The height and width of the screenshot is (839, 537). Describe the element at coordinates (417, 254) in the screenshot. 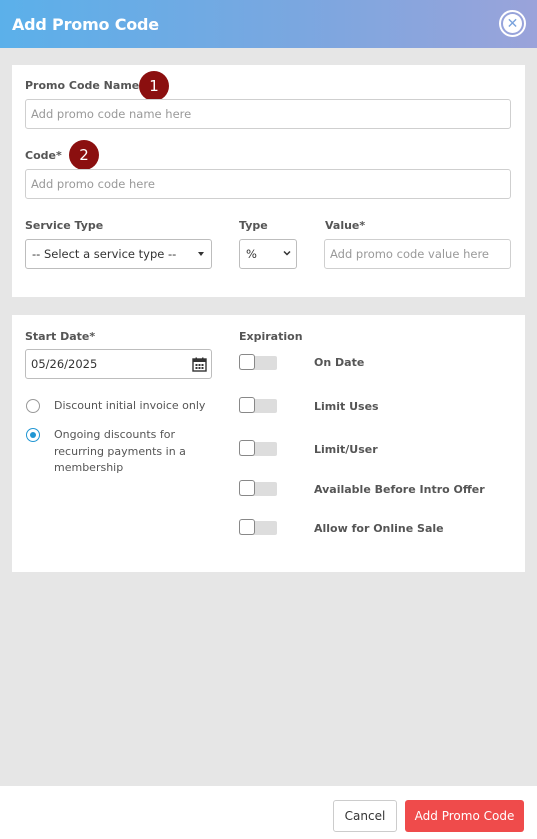

I see `value-input` at that location.